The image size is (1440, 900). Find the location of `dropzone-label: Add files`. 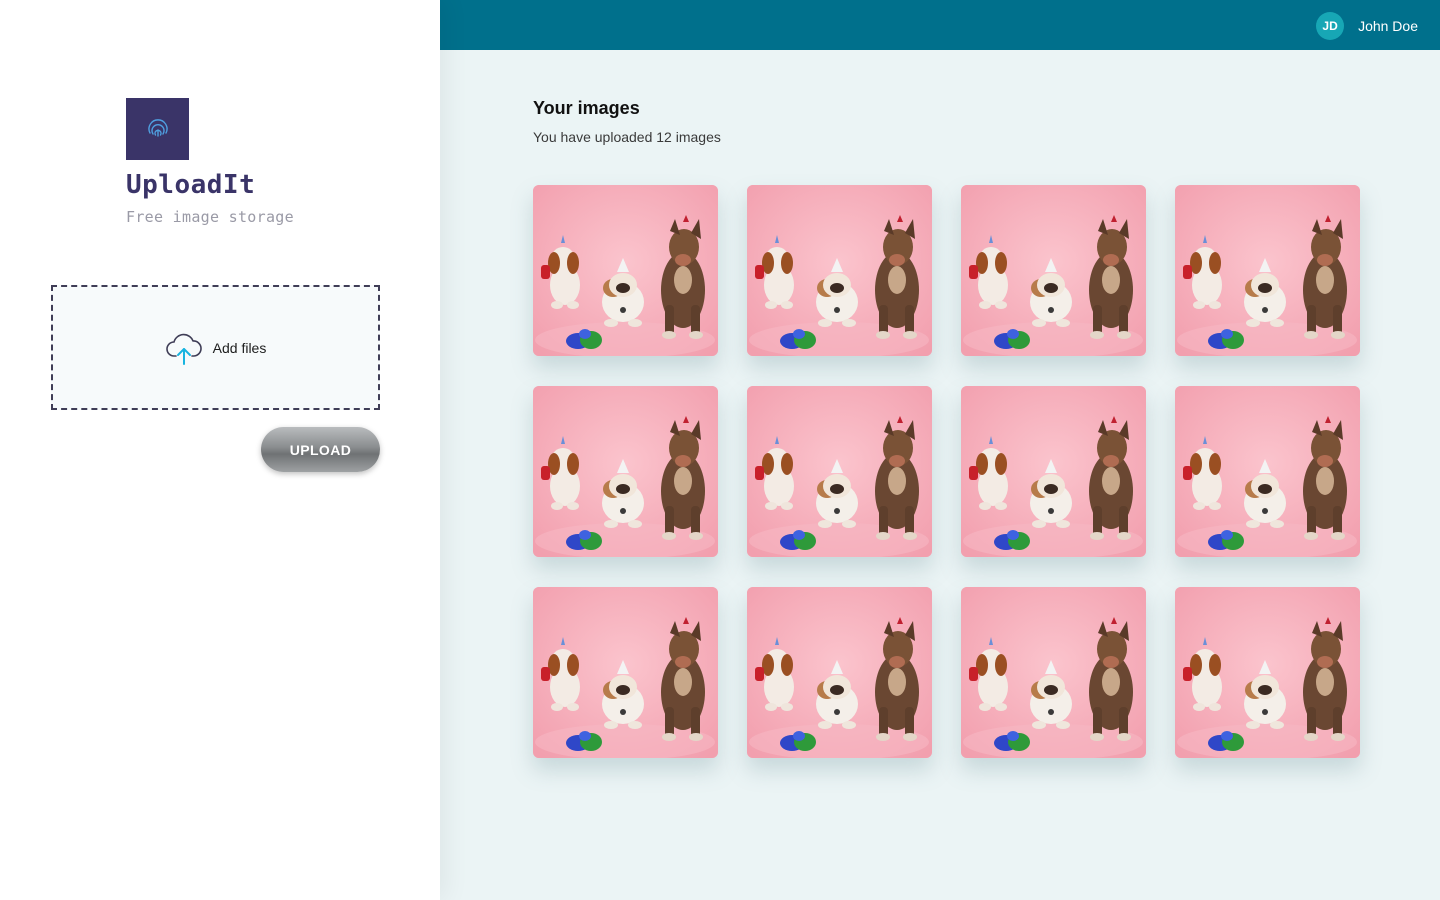

dropzone-label: Add files is located at coordinates (239, 347).